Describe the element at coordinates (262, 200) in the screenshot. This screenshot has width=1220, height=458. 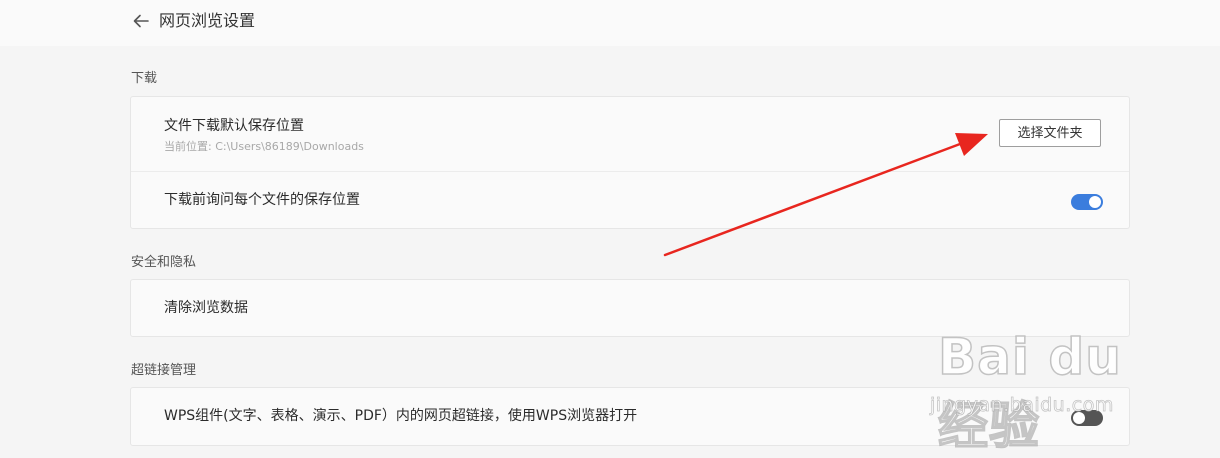
I see `ask-before-download-title: 下载前询问每个文件的保存位置` at that location.